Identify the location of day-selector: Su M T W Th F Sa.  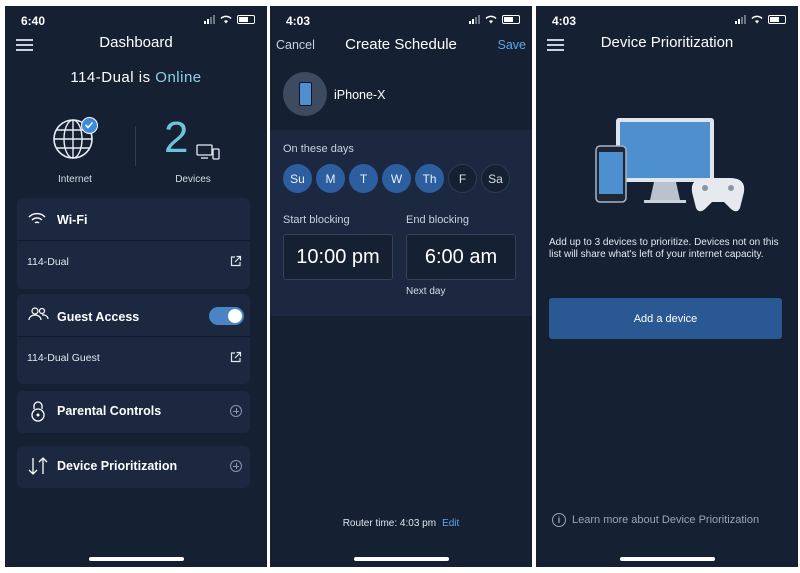
(396, 178).